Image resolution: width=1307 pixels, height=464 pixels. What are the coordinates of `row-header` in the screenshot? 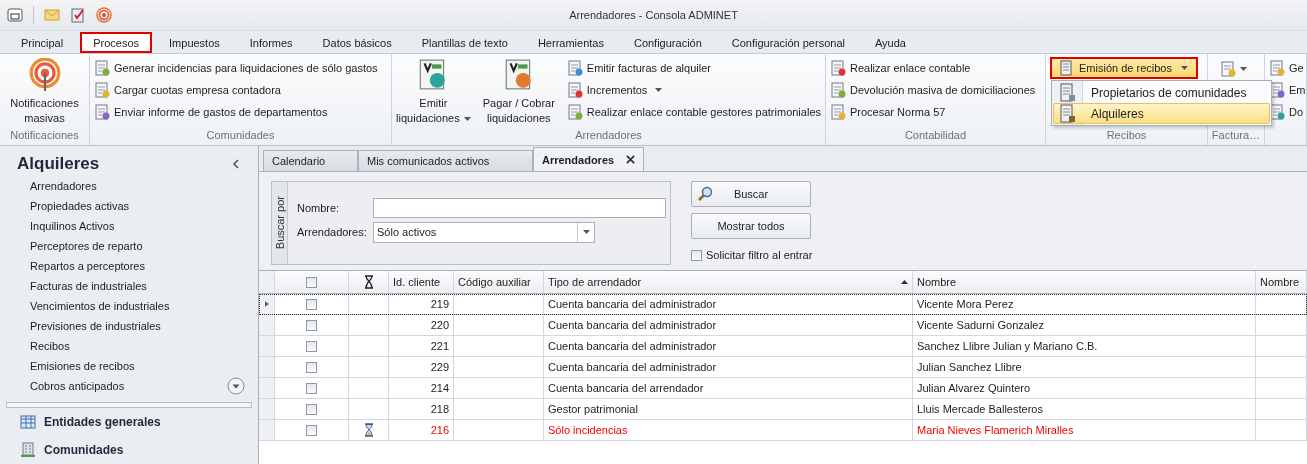 It's located at (267, 304).